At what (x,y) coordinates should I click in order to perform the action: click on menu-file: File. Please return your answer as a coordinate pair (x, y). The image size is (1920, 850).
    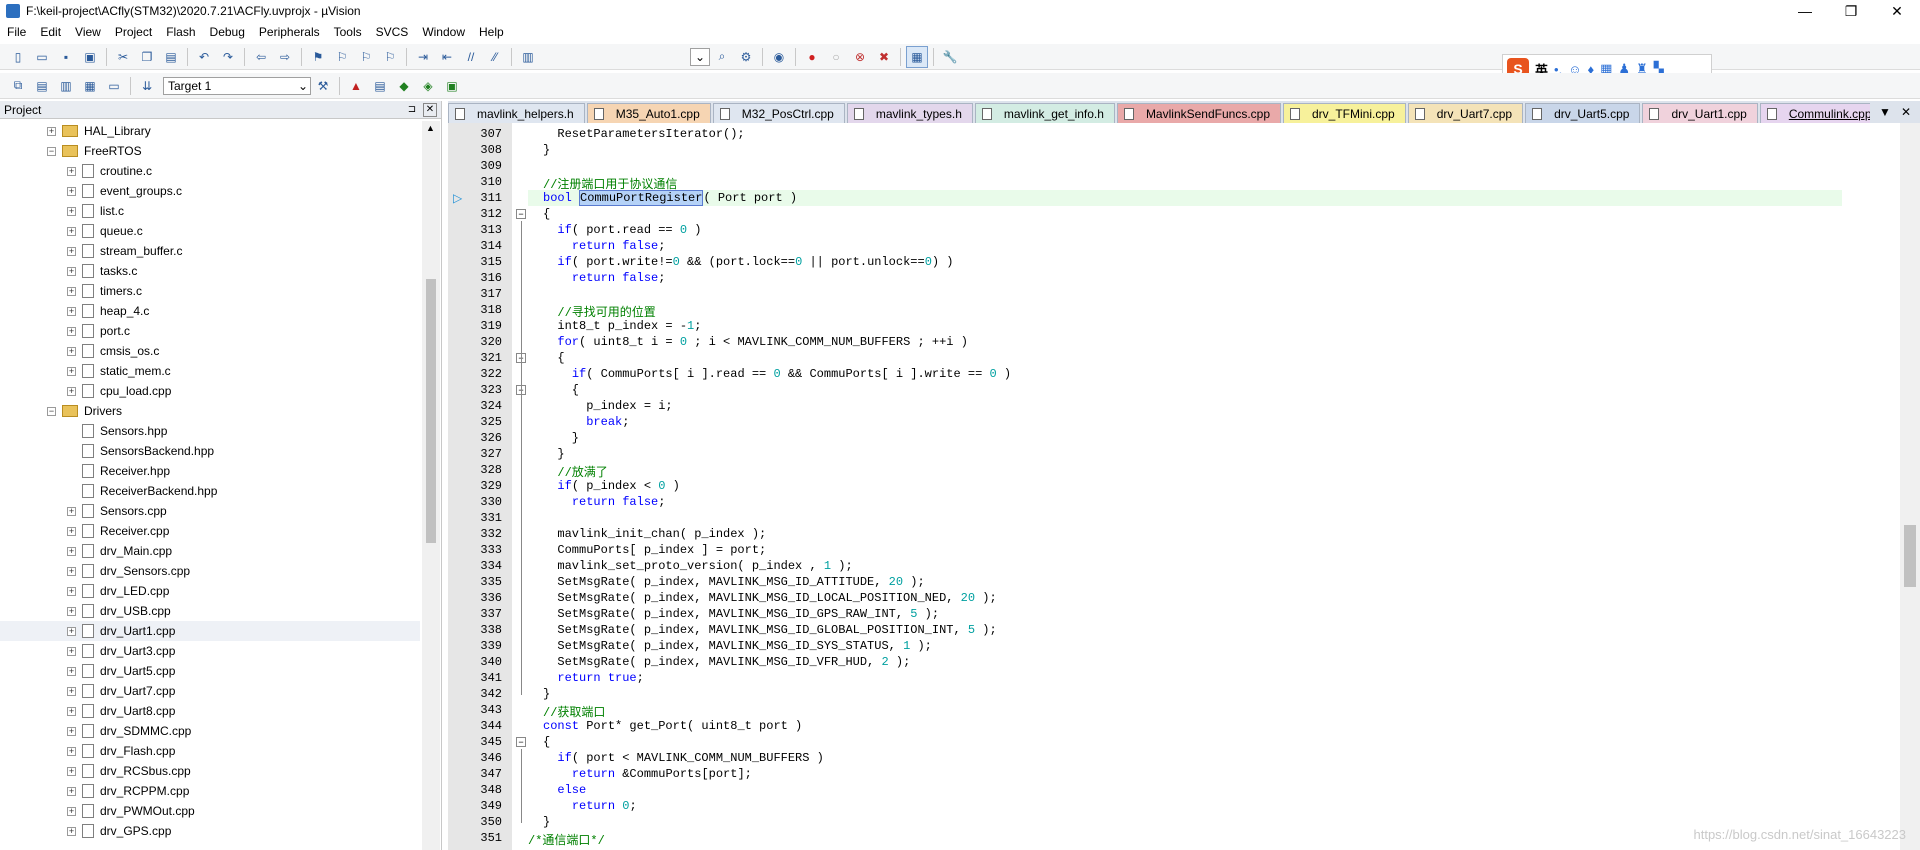
    Looking at the image, I should click on (16, 32).